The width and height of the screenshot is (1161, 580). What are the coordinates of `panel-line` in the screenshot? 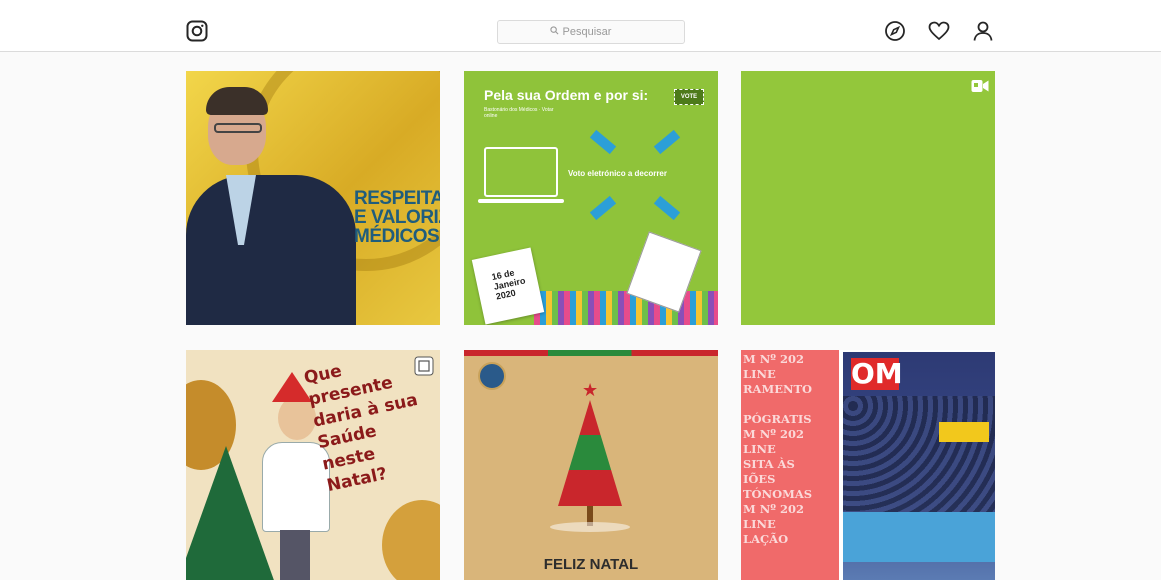 It's located at (777, 404).